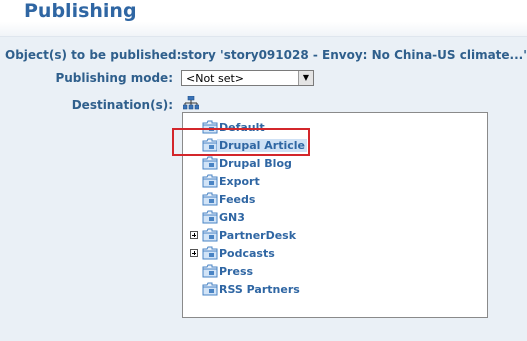  Describe the element at coordinates (239, 181) in the screenshot. I see `tree-item-label: Export` at that location.